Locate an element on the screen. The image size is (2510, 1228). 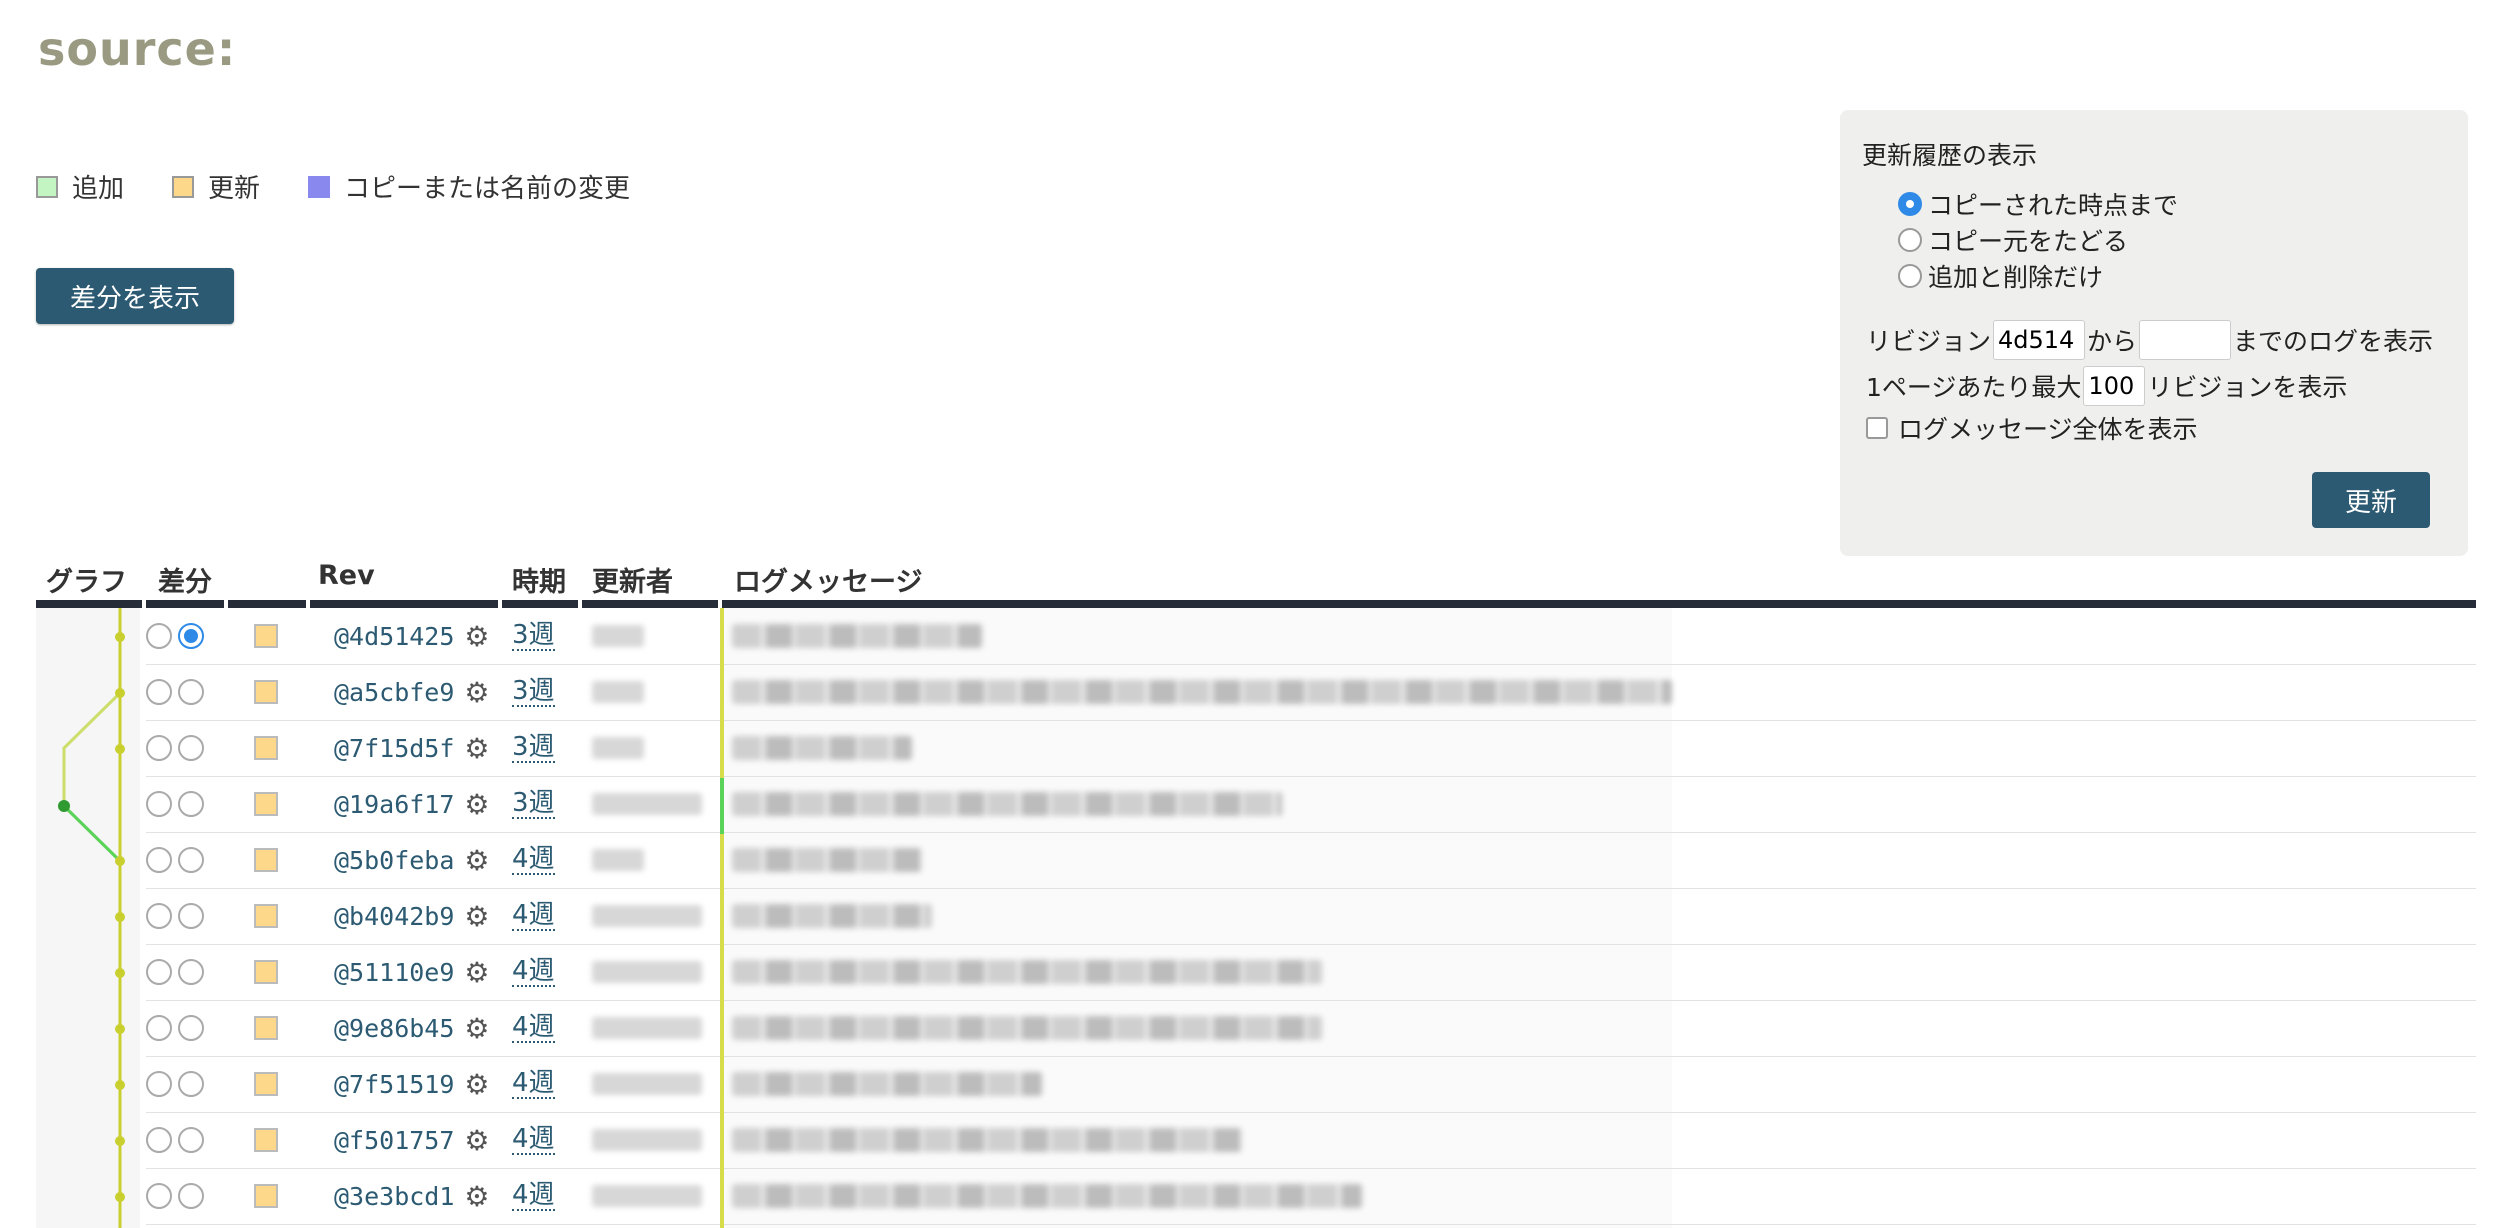
per-page-row: 1ページあたり最大 リビジョンを表示 is located at coordinates (2106, 386).